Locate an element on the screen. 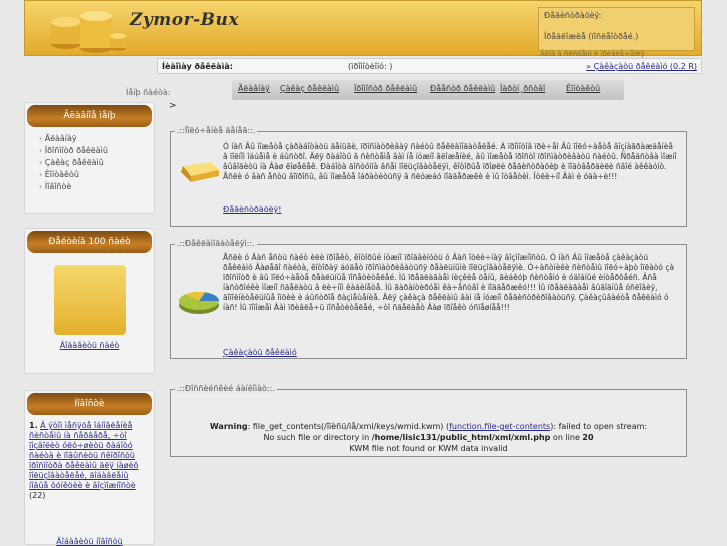 This screenshot has width=727, height=546. registration-line: Ïðåäëîæèå (ïîñëåîòðåé.) is located at coordinates (591, 36).